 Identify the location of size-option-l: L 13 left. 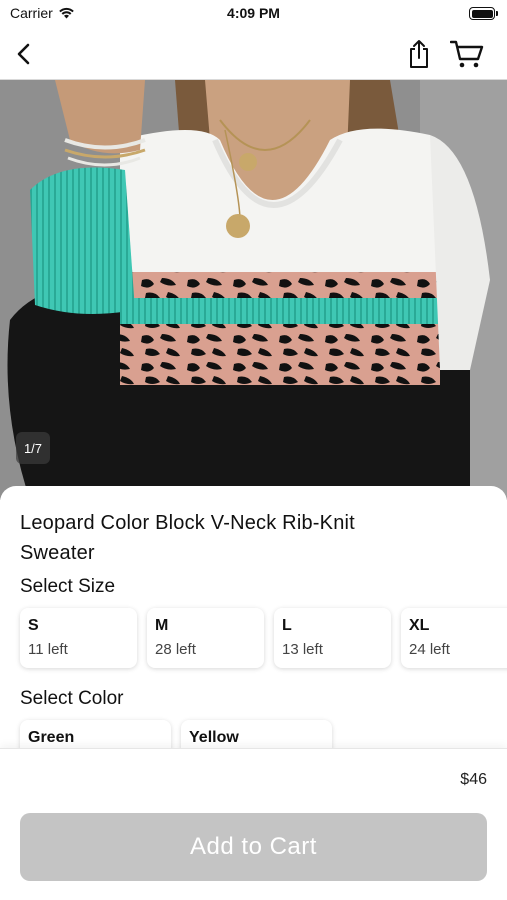
(332, 638).